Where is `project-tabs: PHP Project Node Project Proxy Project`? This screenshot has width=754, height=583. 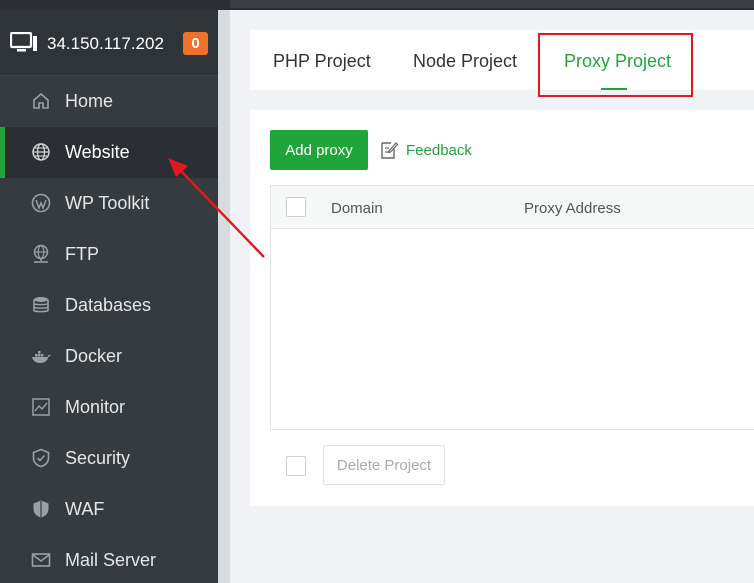
project-tabs: PHP Project Node Project Proxy Project is located at coordinates (502, 60).